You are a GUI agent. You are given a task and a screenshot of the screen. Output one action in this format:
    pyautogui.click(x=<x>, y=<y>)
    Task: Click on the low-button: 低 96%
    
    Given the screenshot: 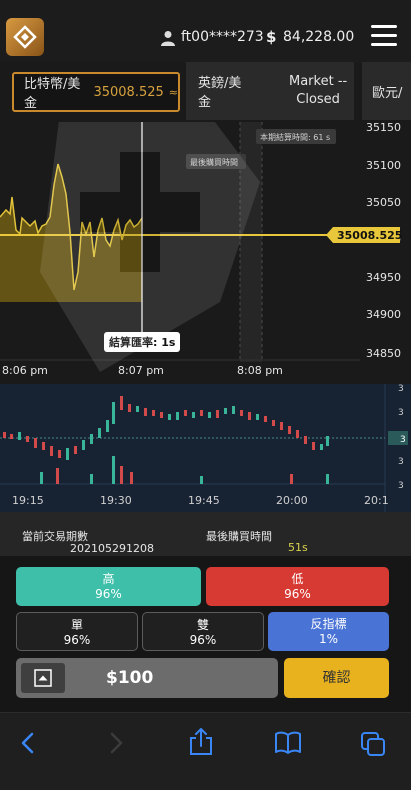 What is the action you would take?
    pyautogui.click(x=297, y=586)
    